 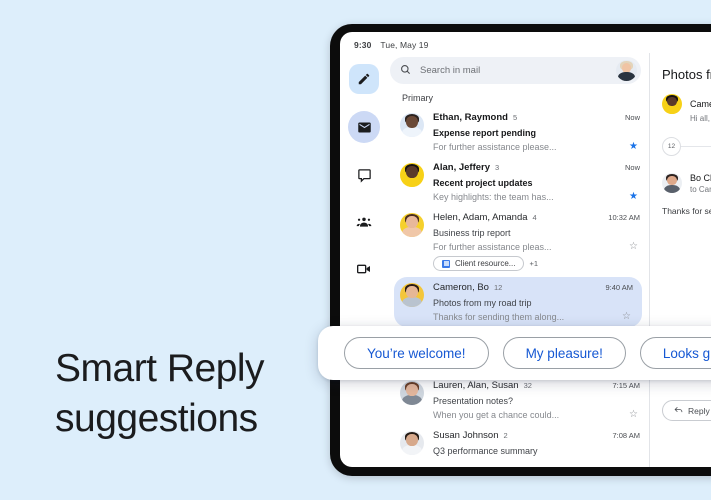 I want to click on navigation-rail, so click(x=364, y=260).